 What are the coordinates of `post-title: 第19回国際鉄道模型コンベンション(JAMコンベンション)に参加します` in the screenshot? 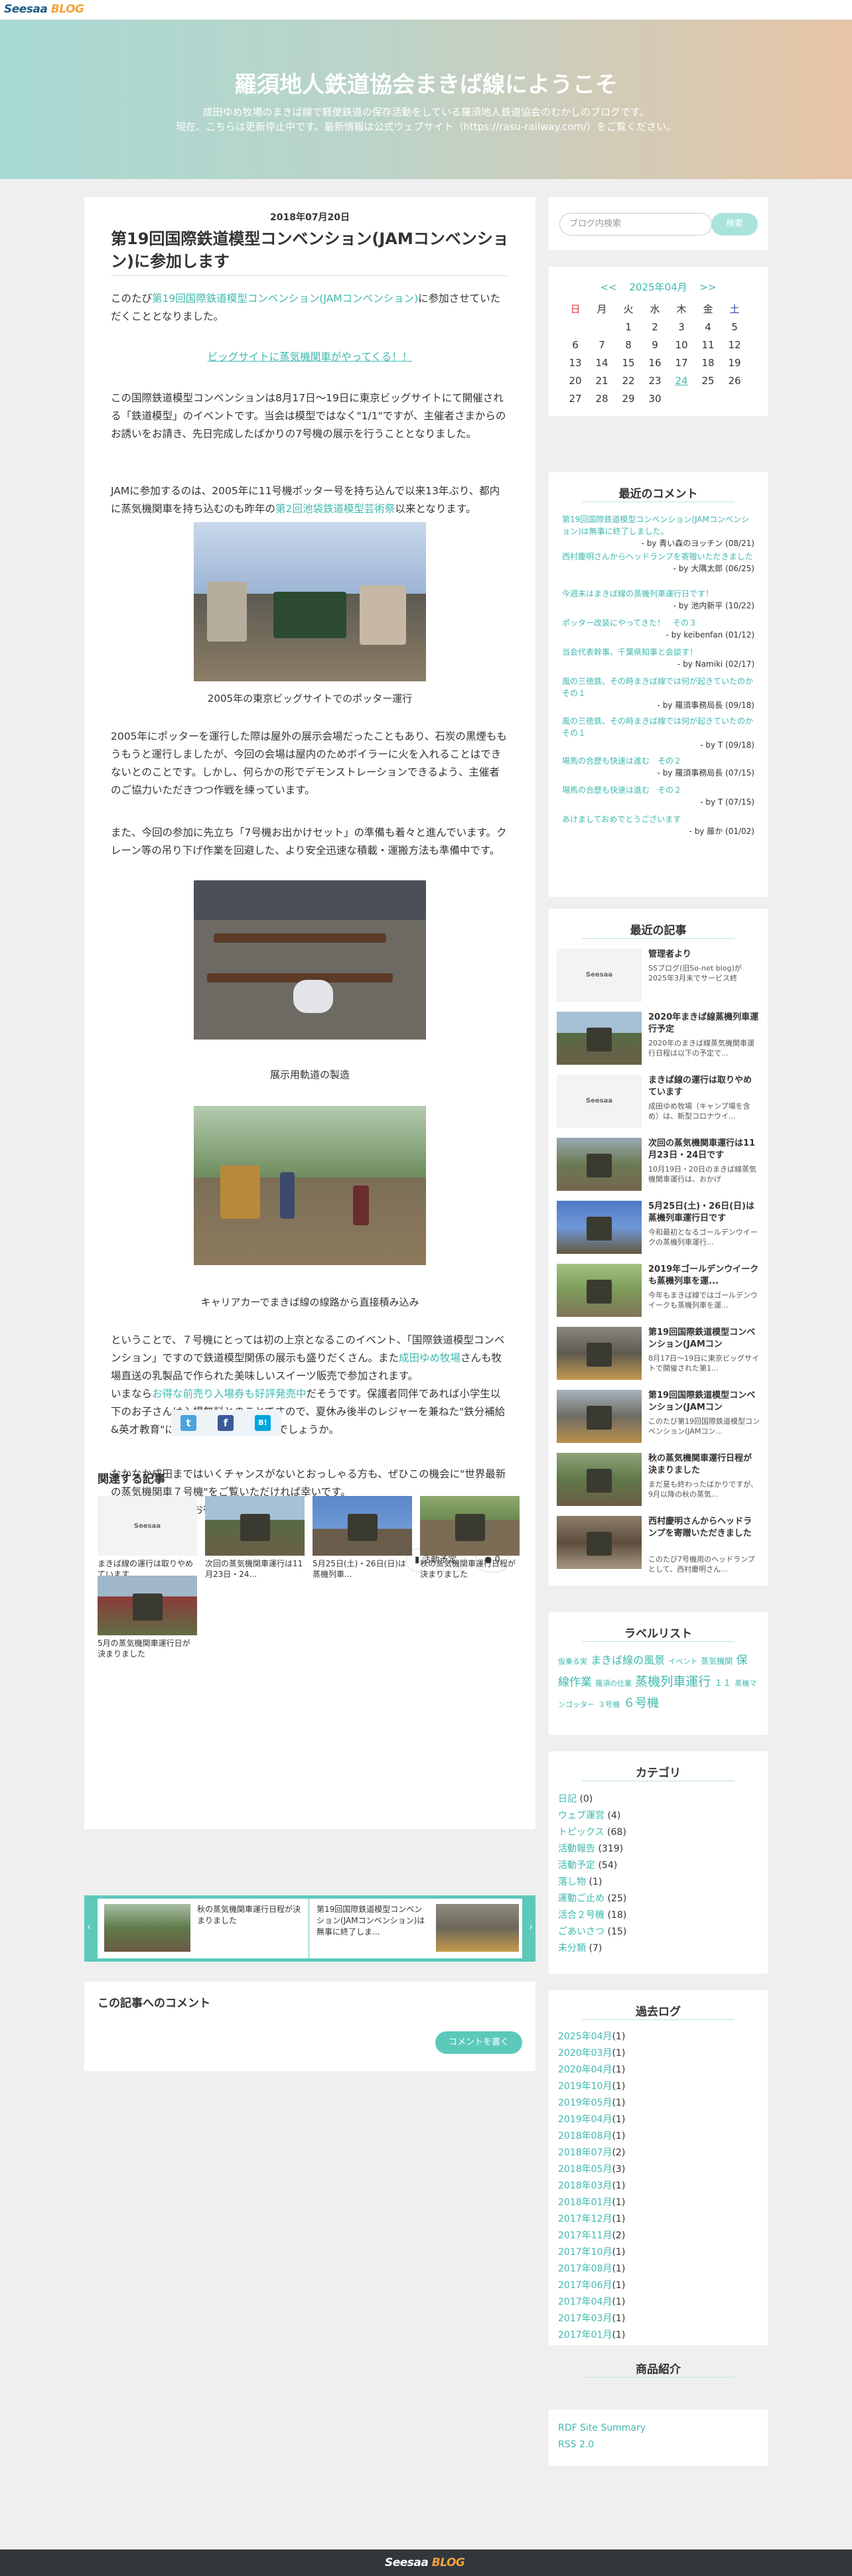 It's located at (313, 250).